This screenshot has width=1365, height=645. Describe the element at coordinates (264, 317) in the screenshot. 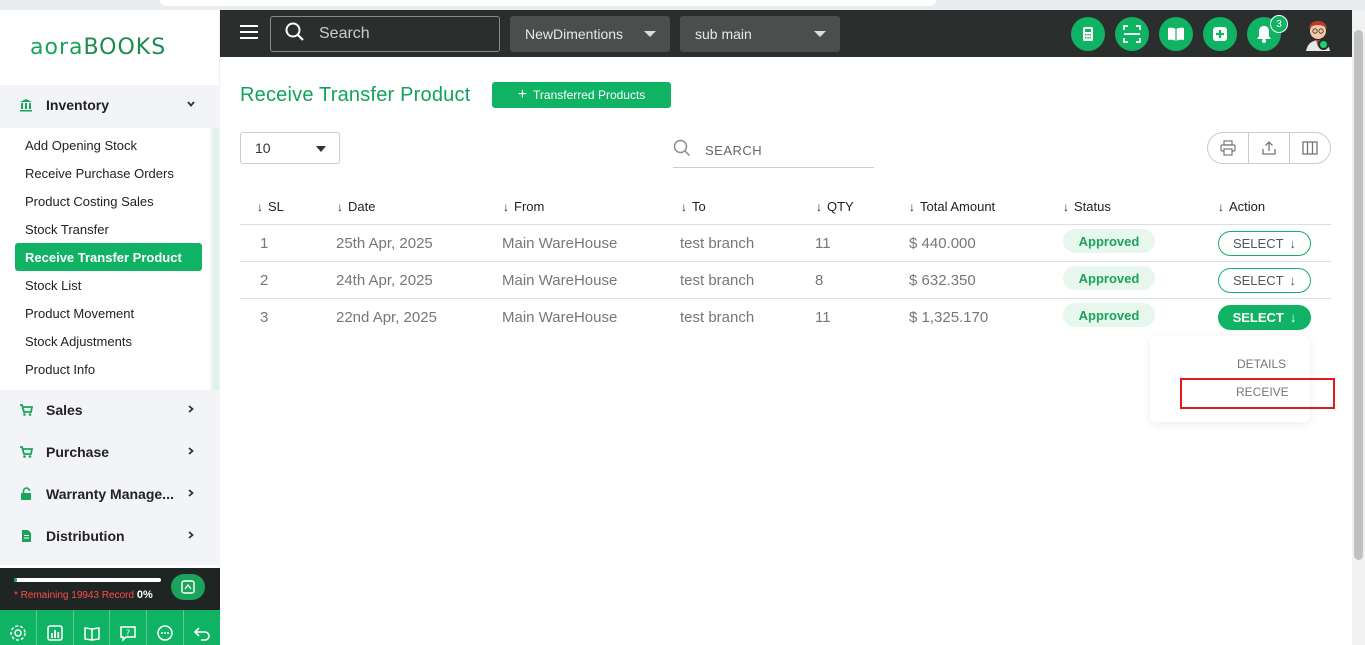

I see `cell-sl: 3` at that location.